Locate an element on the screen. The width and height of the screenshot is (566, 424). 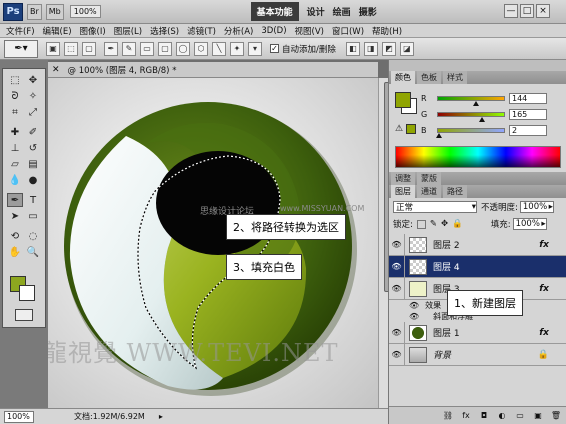
zoom-tool-icon: 🔍 is located at coordinates (33, 252).